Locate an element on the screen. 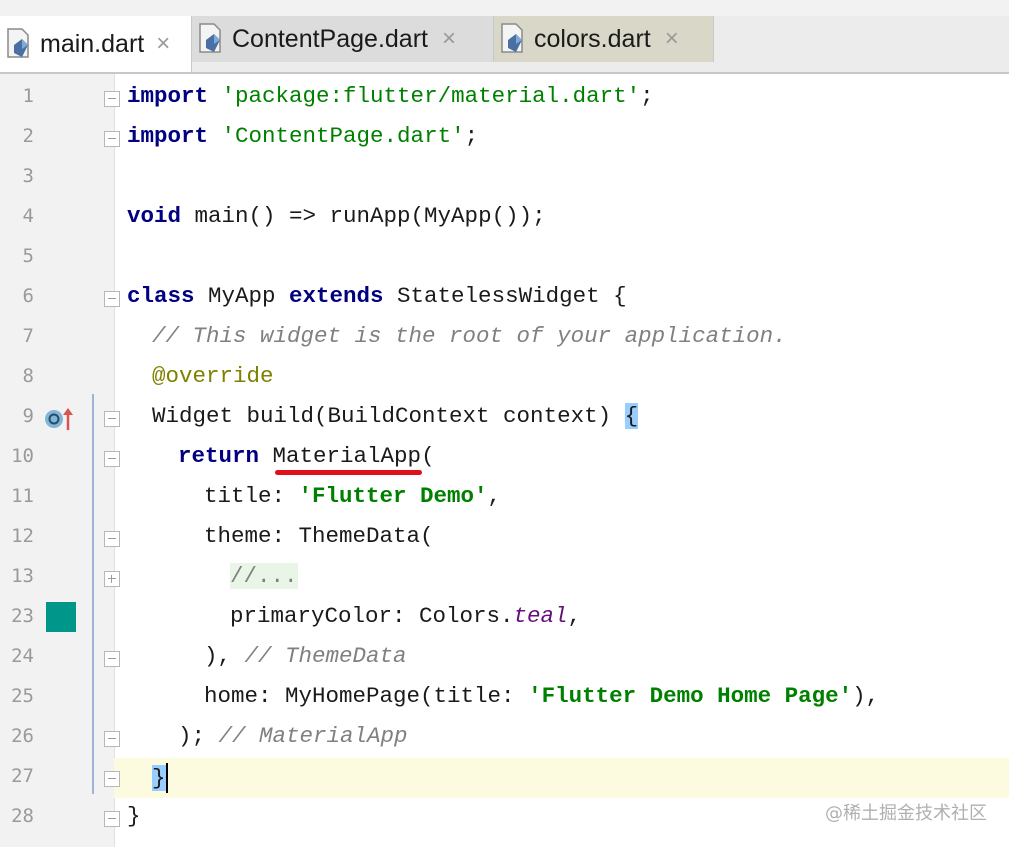  line-number: 7 is located at coordinates (28, 336).